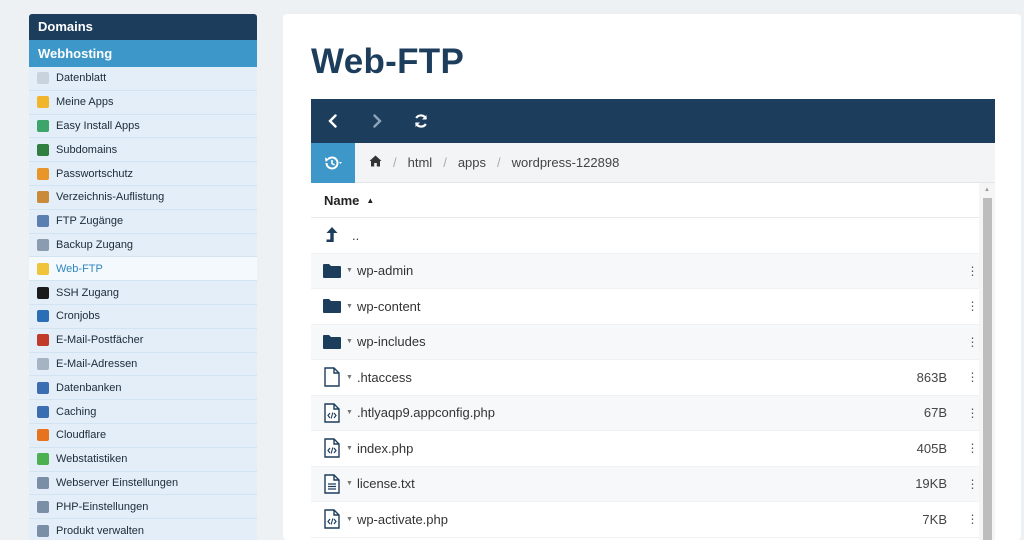 This screenshot has height=540, width=1024. What do you see at coordinates (472, 162) in the screenshot?
I see `breadcrumb-apps: apps` at bounding box center [472, 162].